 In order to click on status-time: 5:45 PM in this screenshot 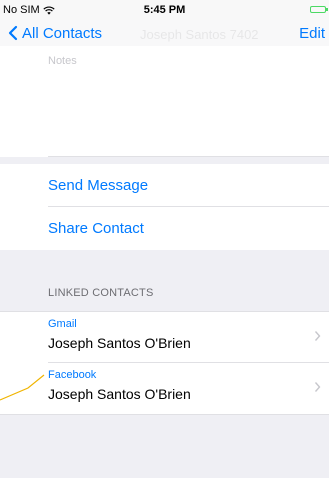, I will do `click(164, 10)`.